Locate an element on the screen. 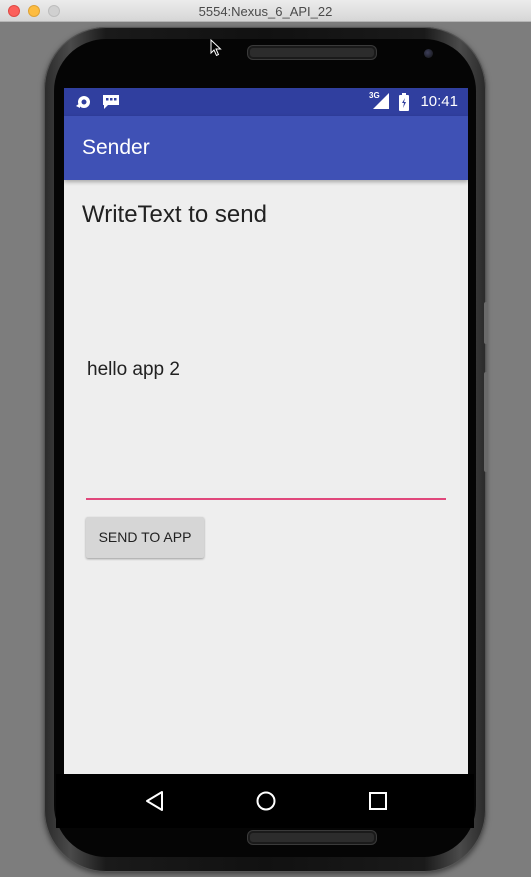 Image resolution: width=531 pixels, height=877 pixels. send-to-app-button: SEND TO APP is located at coordinates (145, 537).